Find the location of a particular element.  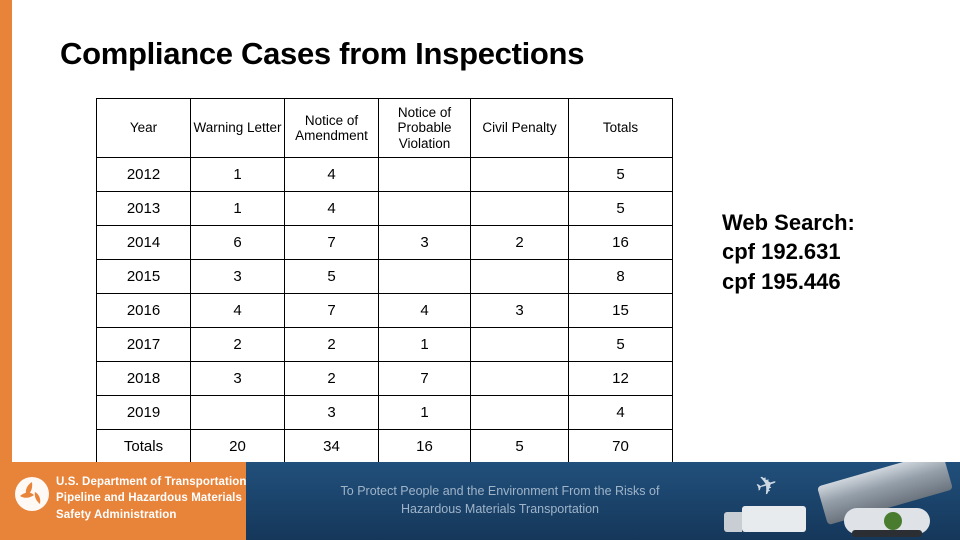

cell-notice-of-probable-violation: 3 is located at coordinates (424, 242).